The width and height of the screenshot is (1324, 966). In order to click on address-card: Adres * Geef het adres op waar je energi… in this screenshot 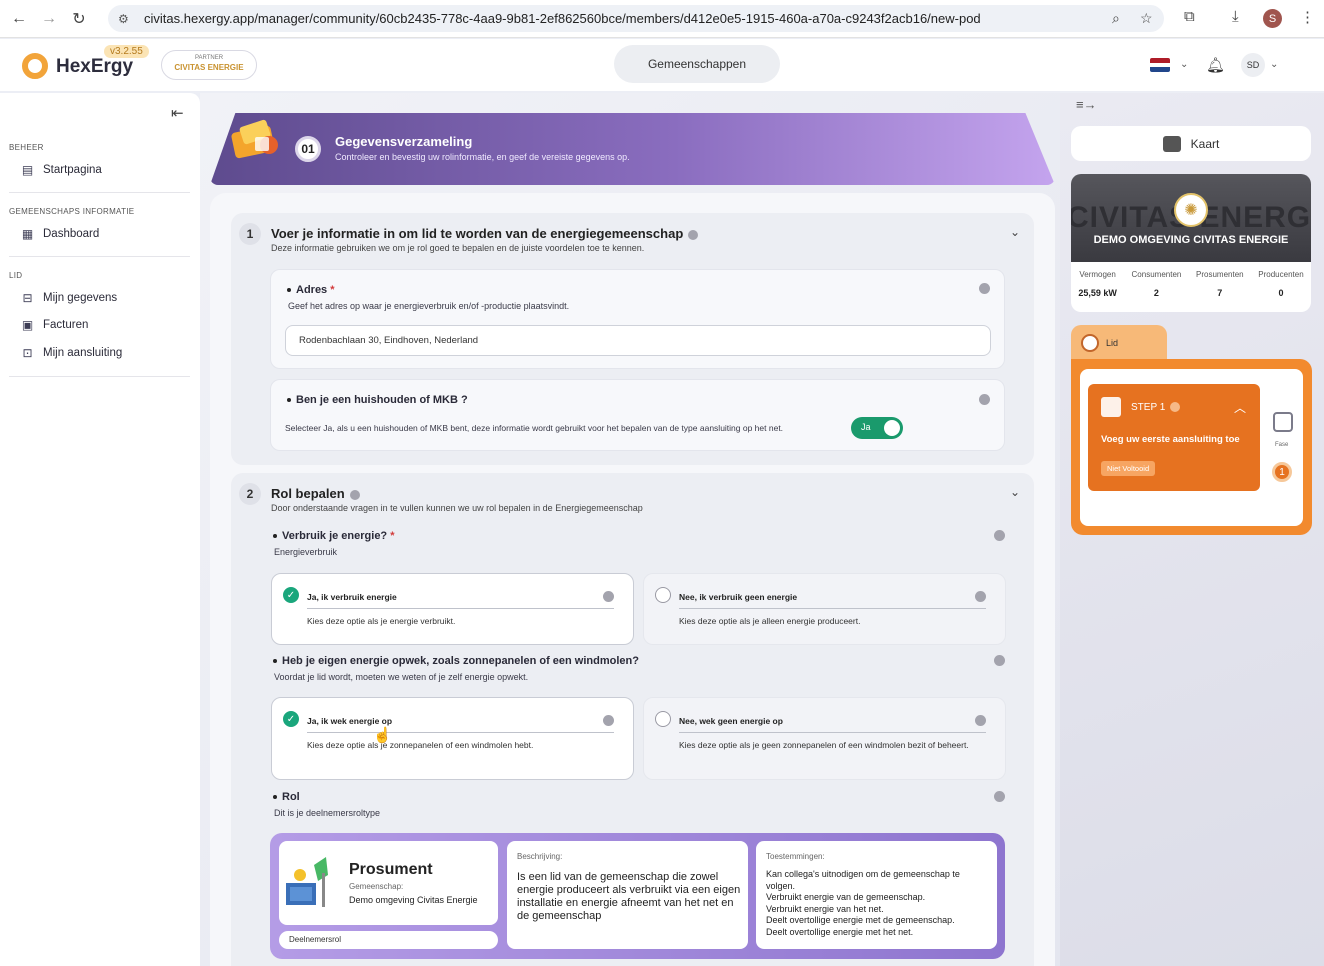, I will do `click(637, 319)`.